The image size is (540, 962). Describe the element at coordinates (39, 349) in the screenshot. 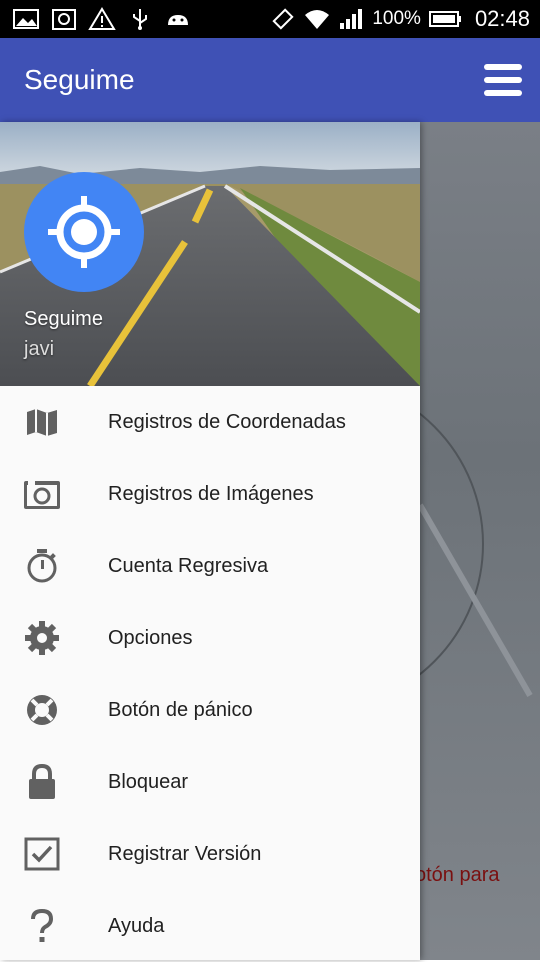

I see `header-user-name: javi` at that location.